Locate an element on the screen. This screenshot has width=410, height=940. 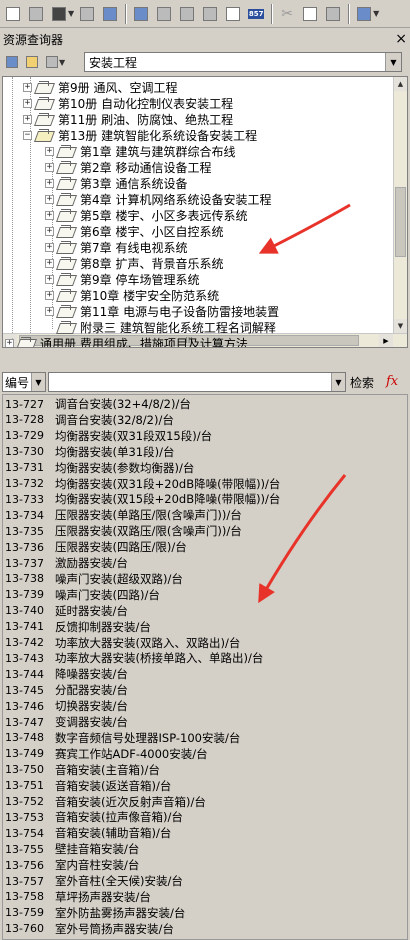
list-item: 13-758 草坪扬声器安装/台 is located at coordinates (205, 897).